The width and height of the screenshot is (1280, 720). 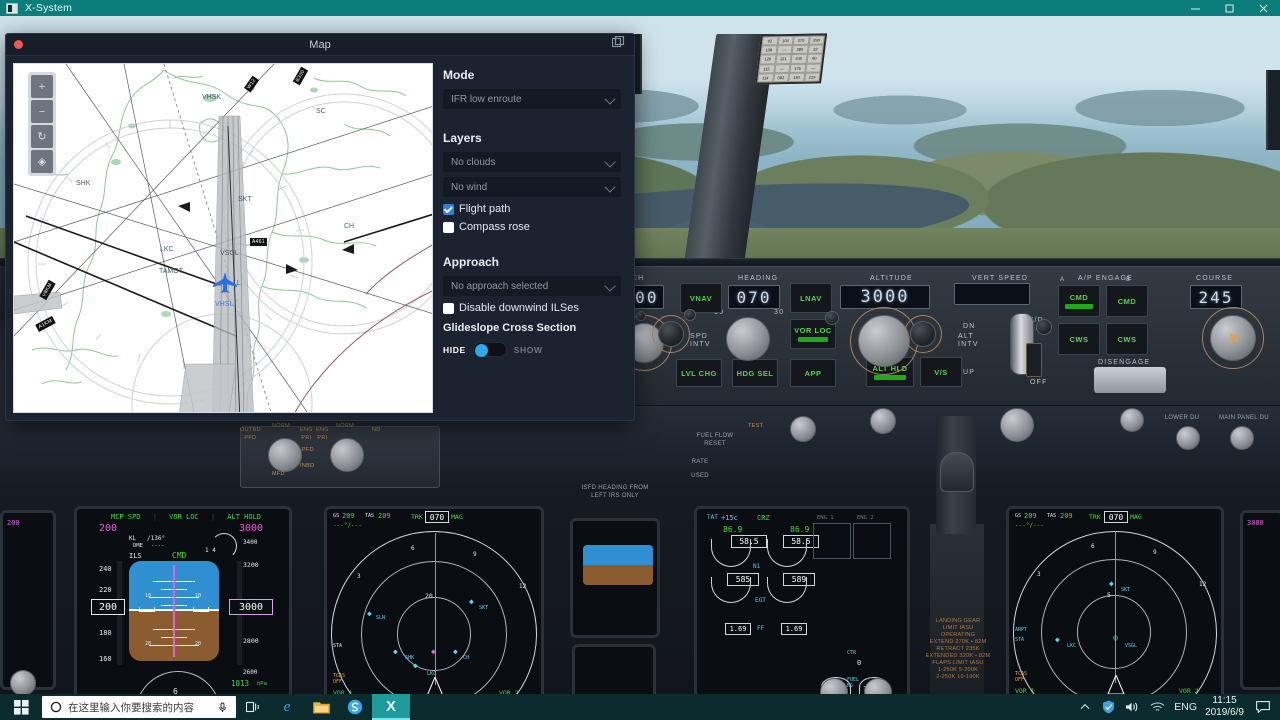 I want to click on sogou-icon, so click(x=355, y=707).